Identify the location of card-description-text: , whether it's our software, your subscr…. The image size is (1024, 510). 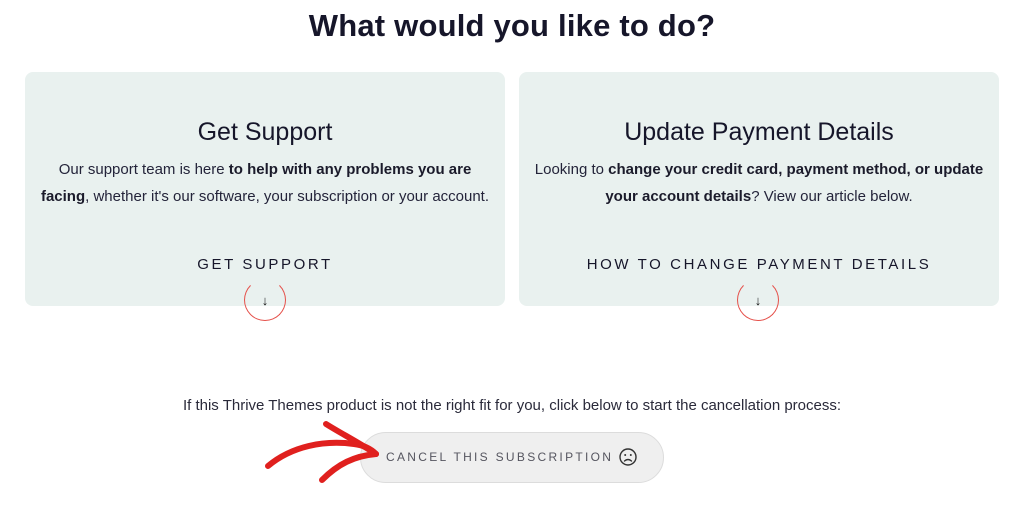
(287, 196).